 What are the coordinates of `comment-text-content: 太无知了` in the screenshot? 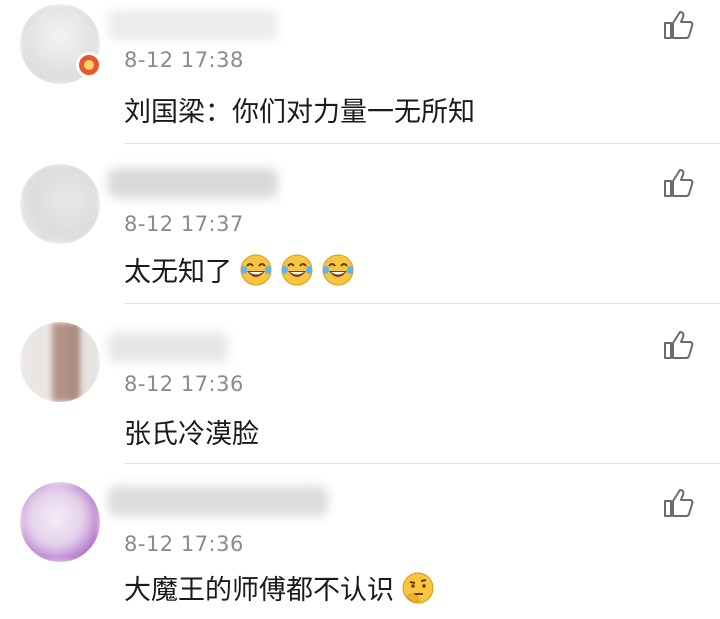 It's located at (178, 272).